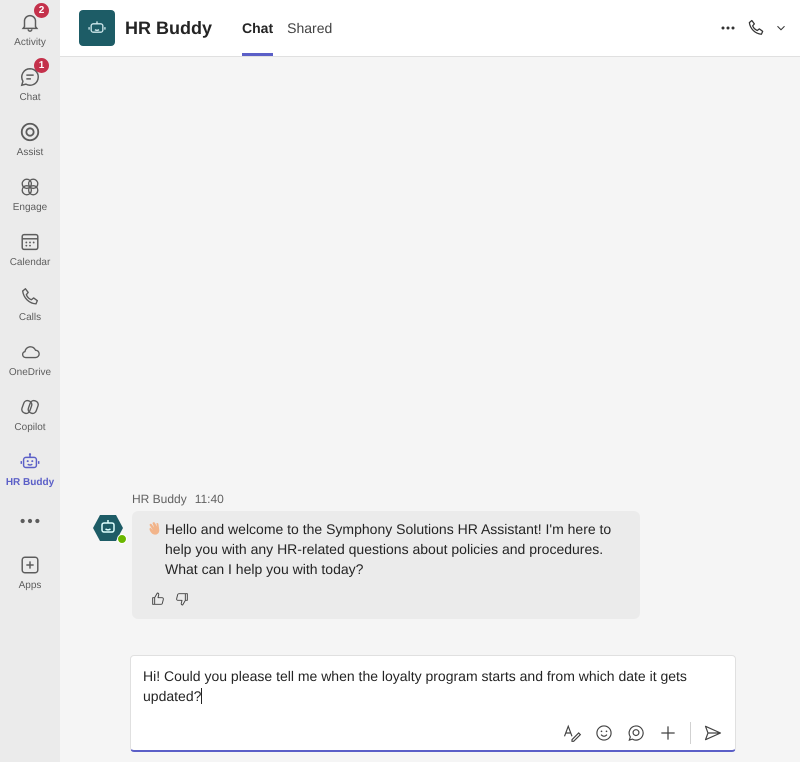 This screenshot has width=800, height=762. What do you see at coordinates (30, 359) in the screenshot?
I see `sidebar-item: OneDrive` at bounding box center [30, 359].